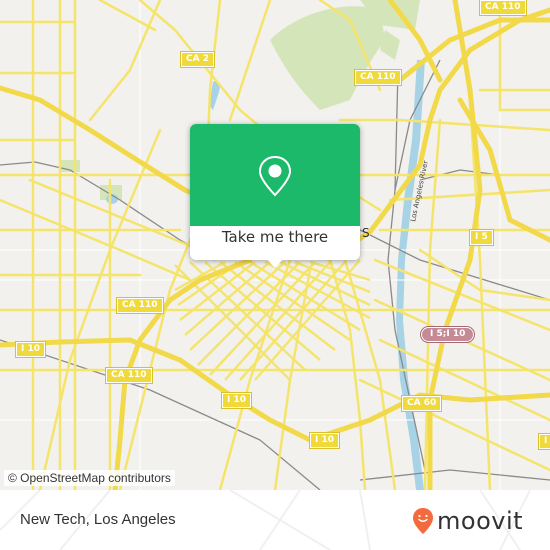 The height and width of the screenshot is (550, 550). Describe the element at coordinates (89, 478) in the screenshot. I see `map-attribution: © OpenStreetMap contributors` at that location.